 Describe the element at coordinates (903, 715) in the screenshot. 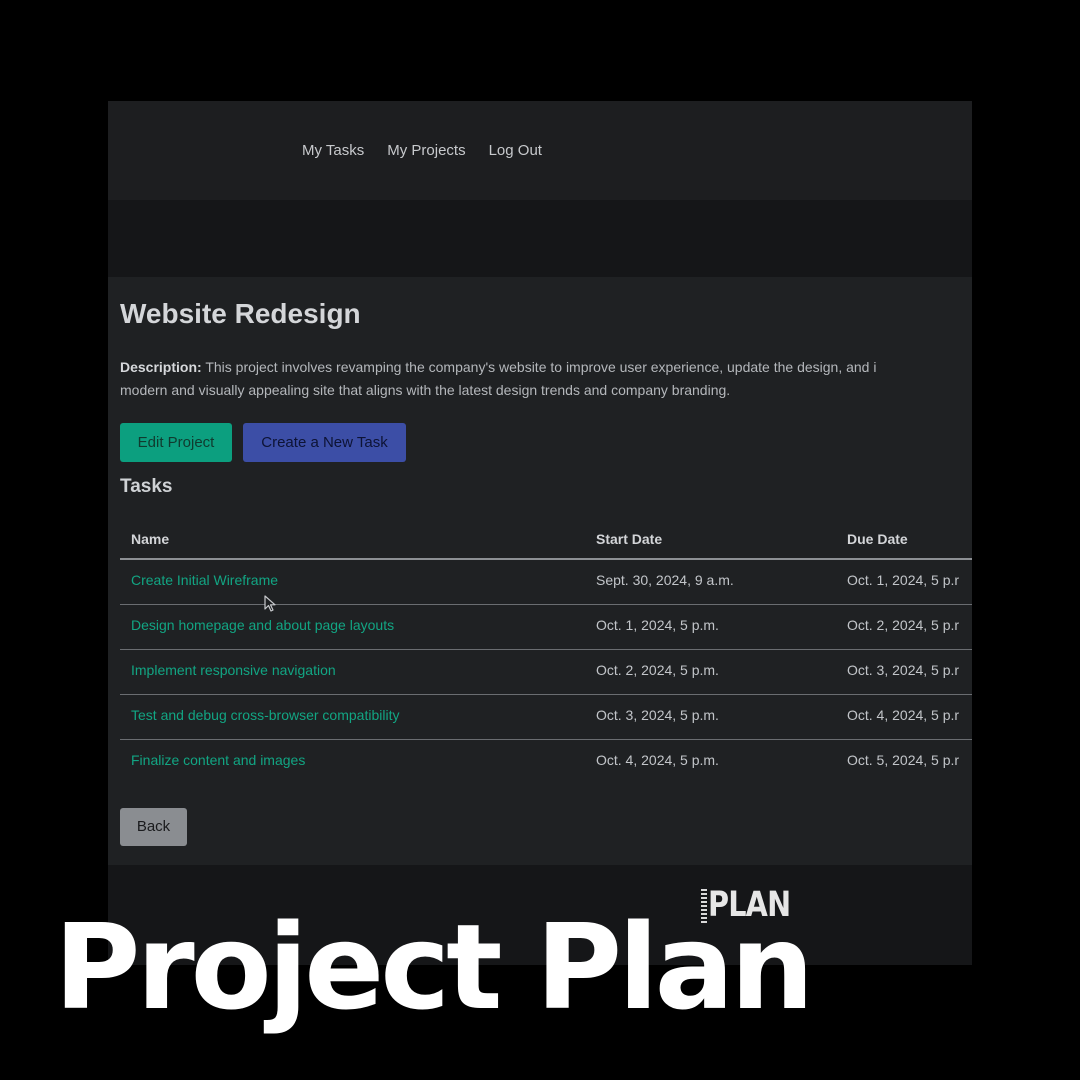

I see `task-due-date: Oct. 4, 2024, 5 p.r` at that location.